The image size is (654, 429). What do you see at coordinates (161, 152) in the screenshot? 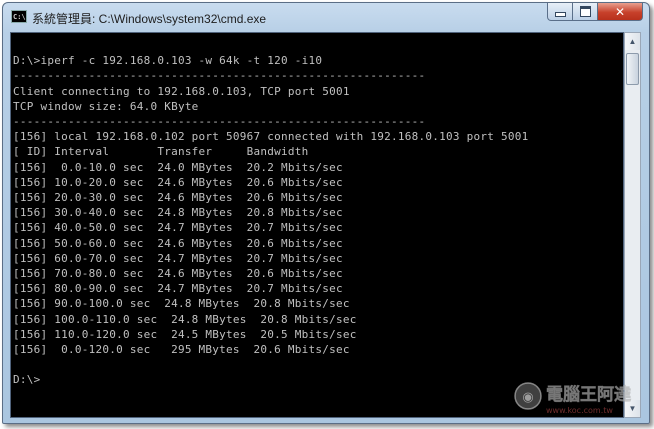
I see `console-line: [ ID] Interval Transfer Bandwidth` at bounding box center [161, 152].